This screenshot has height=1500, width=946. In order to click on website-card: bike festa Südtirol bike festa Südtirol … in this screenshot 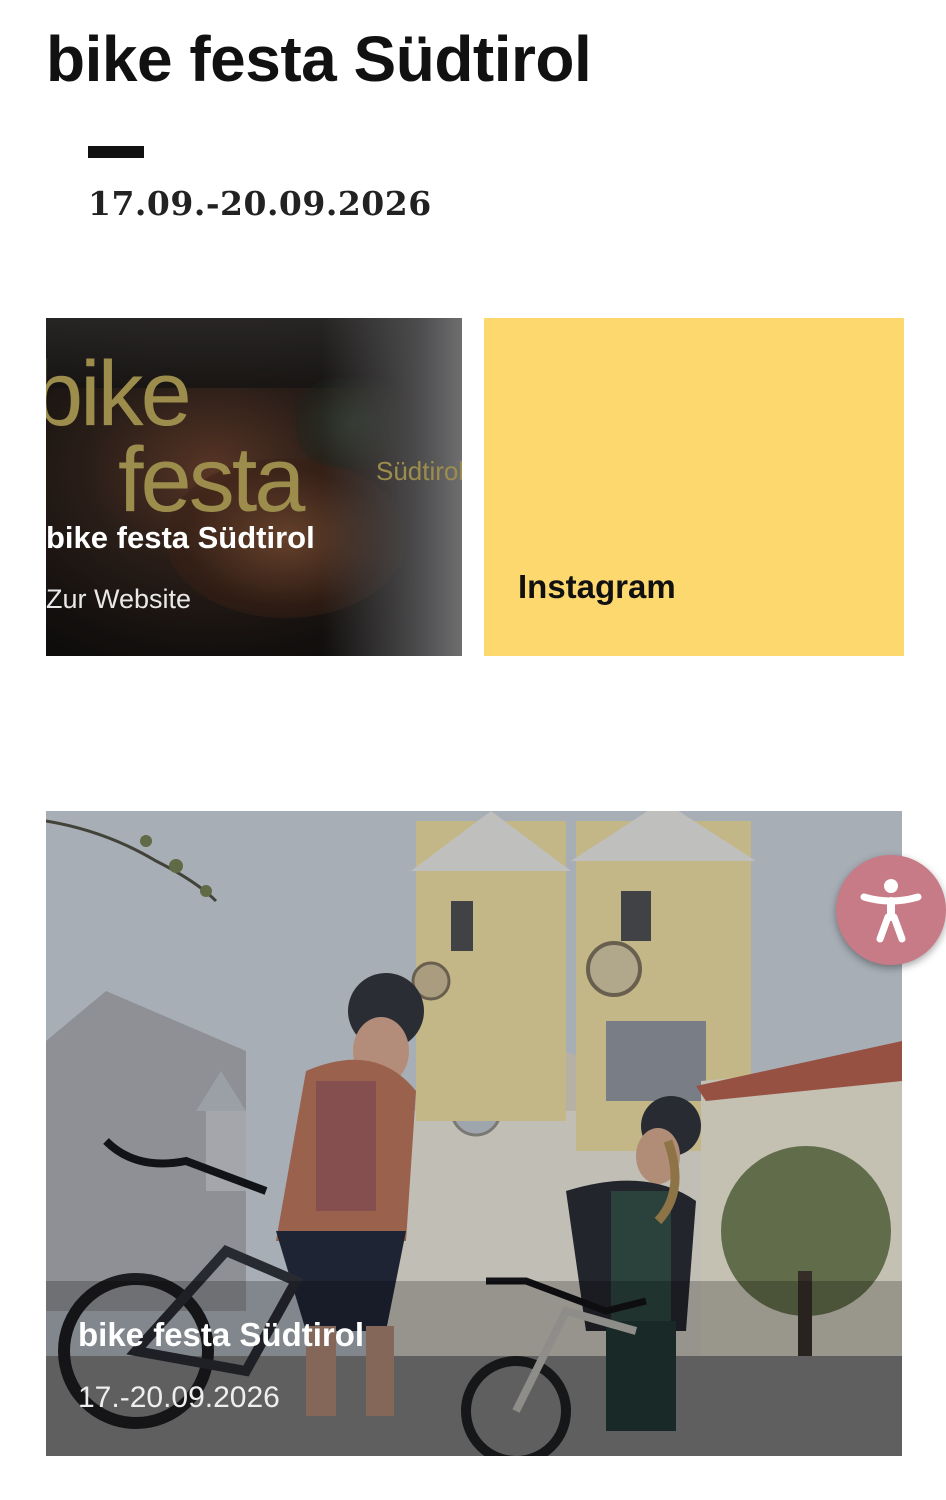, I will do `click(254, 487)`.